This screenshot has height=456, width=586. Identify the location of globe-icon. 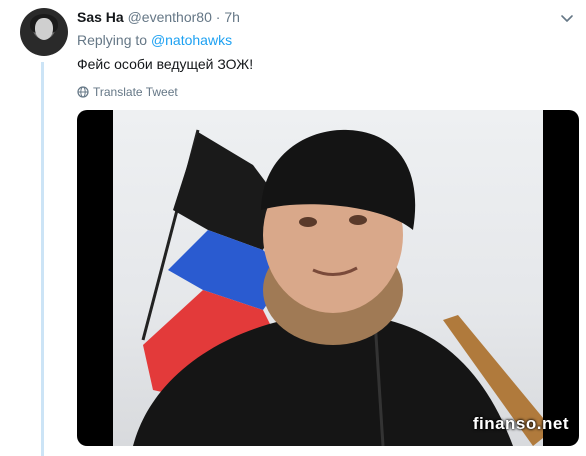
(83, 92).